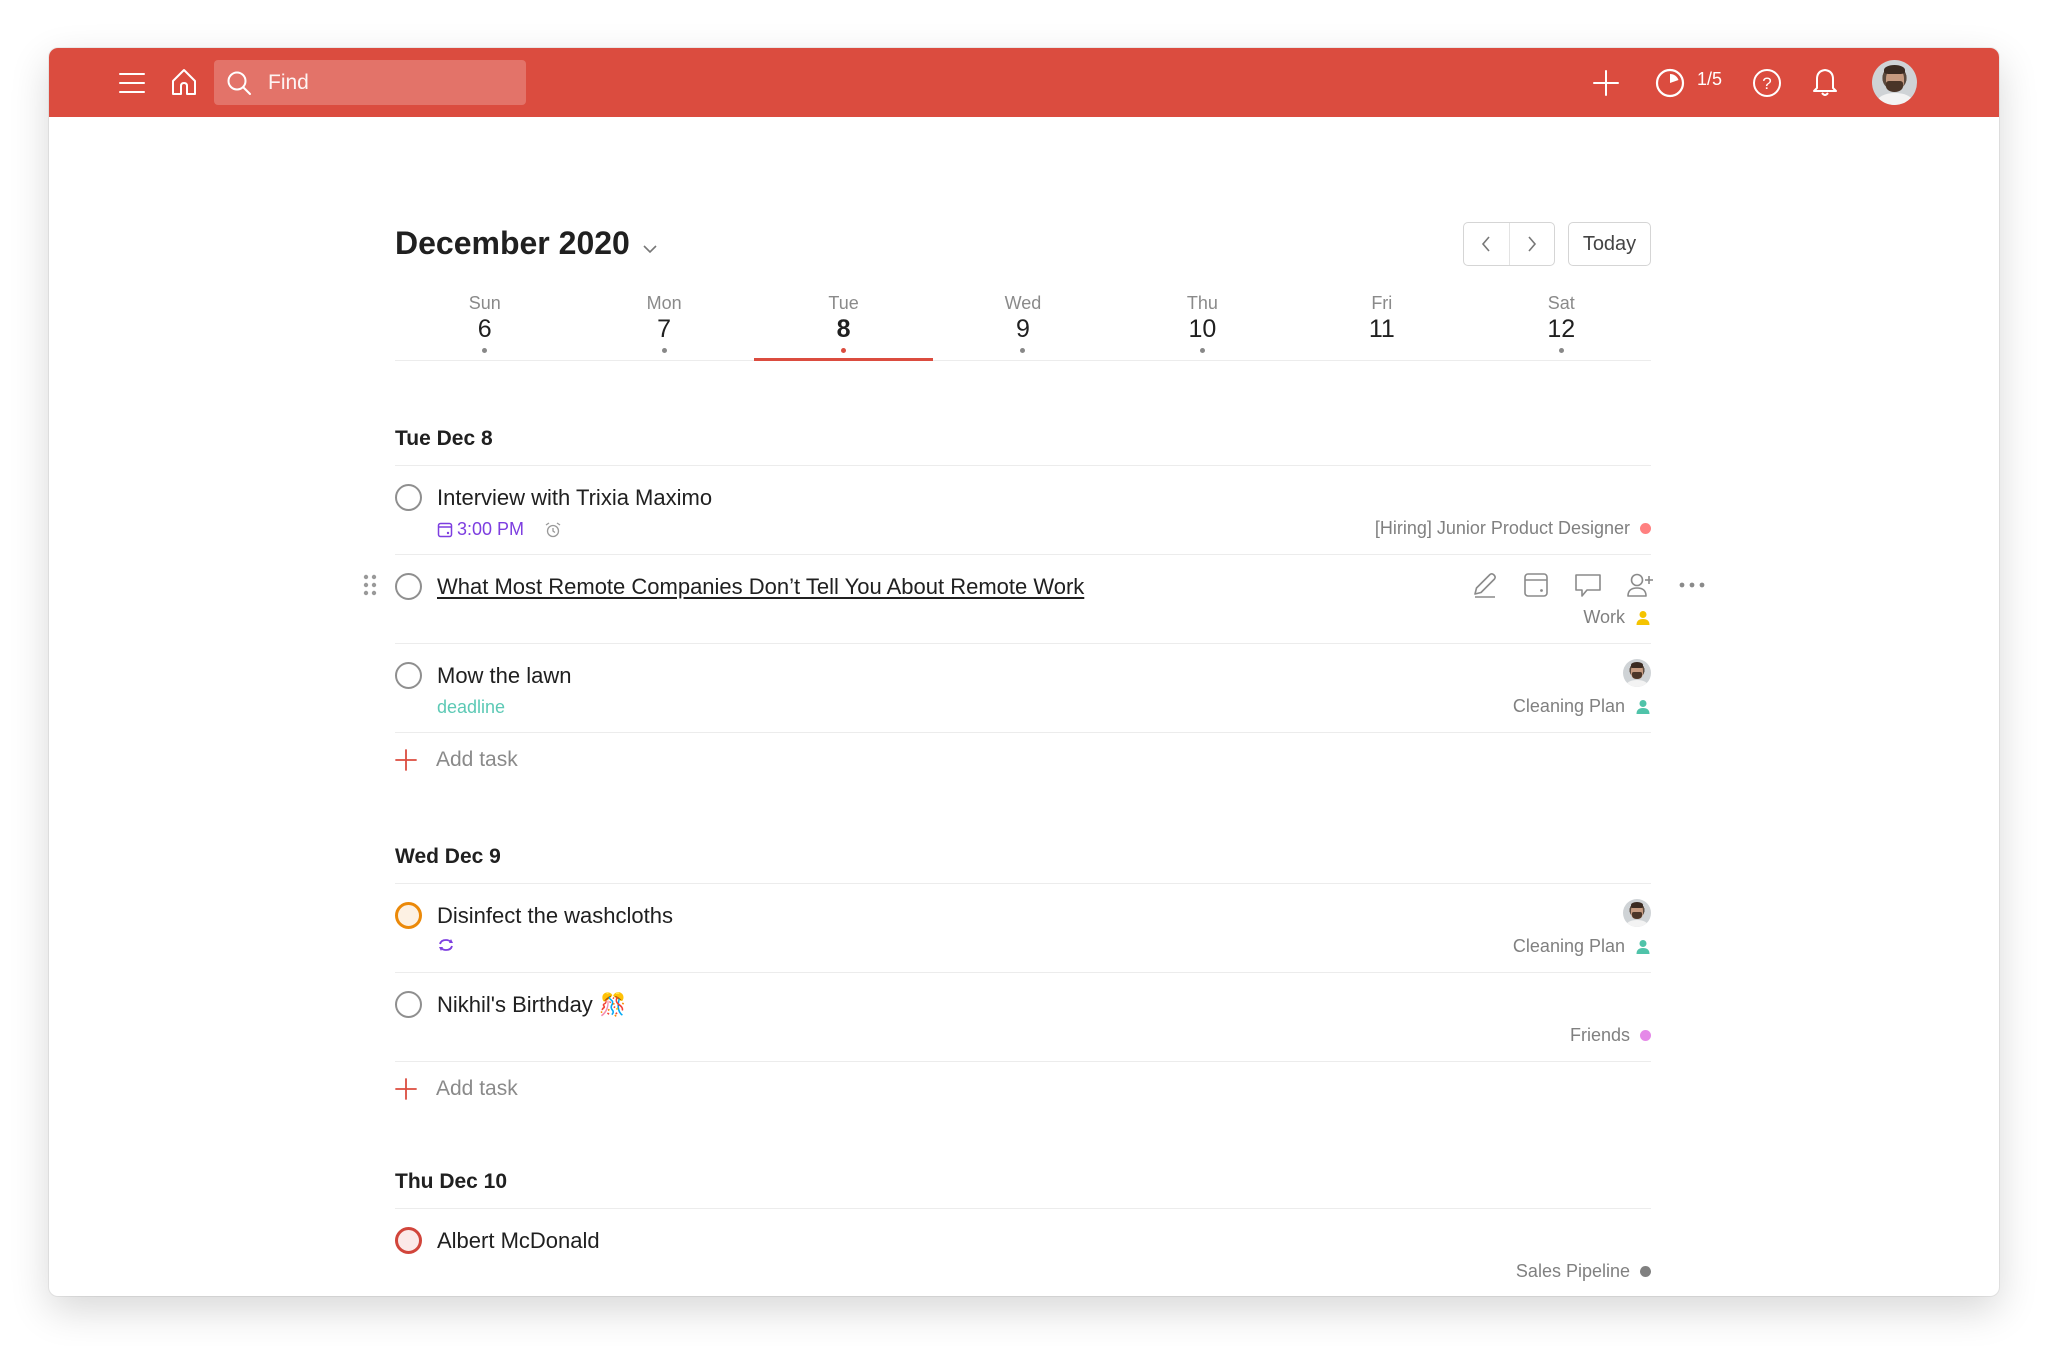 The height and width of the screenshot is (1346, 2048). Describe the element at coordinates (1610, 1035) in the screenshot. I see `project-tag: Friends` at that location.